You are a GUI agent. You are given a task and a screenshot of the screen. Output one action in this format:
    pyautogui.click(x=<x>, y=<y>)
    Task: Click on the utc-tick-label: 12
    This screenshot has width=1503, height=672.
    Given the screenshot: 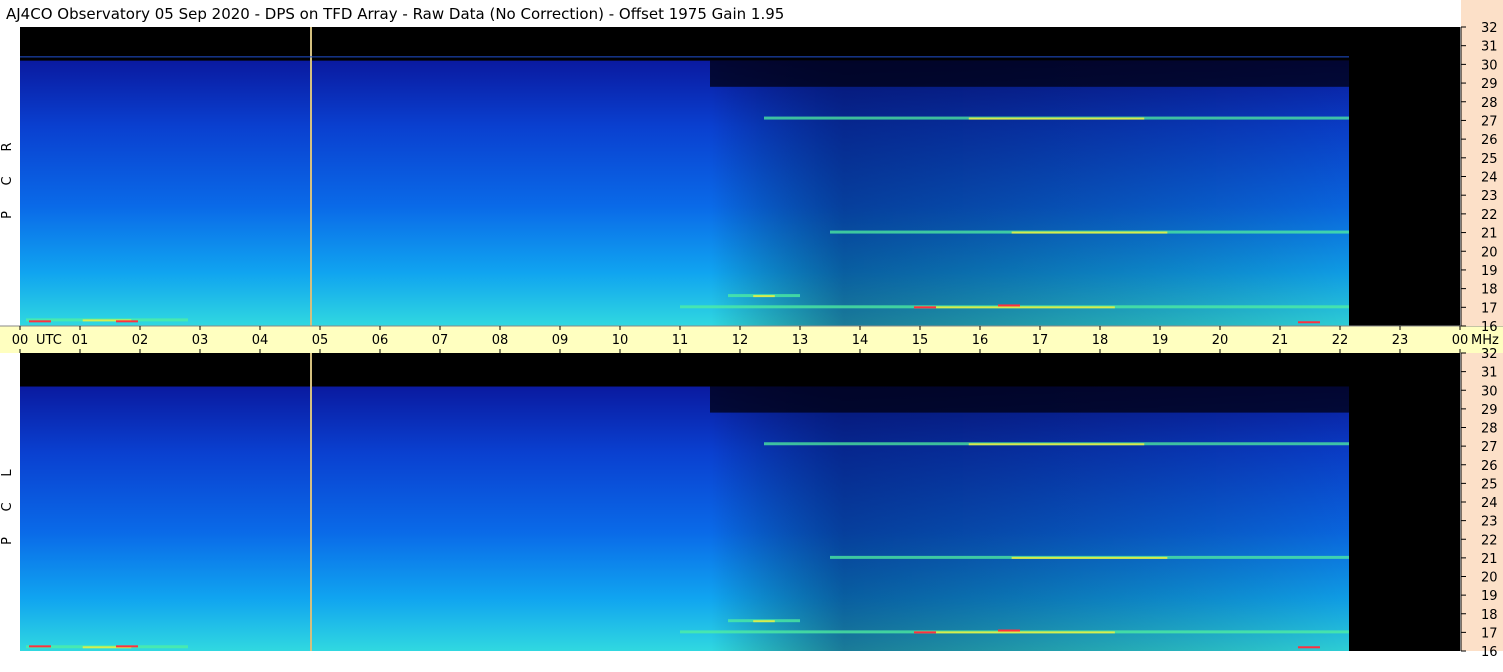 What is the action you would take?
    pyautogui.click(x=740, y=340)
    